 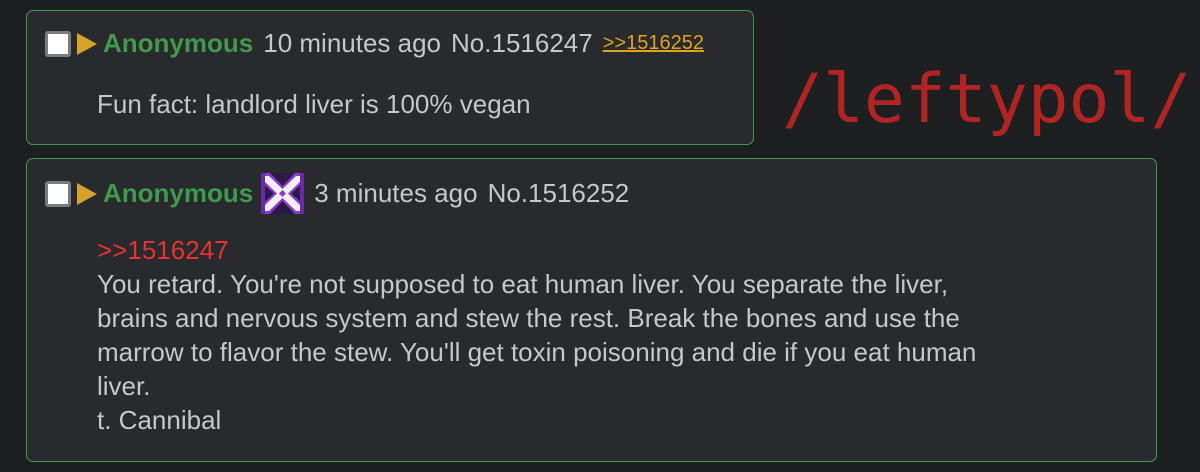 I want to click on post-time: 3 minutes ago, so click(x=396, y=193).